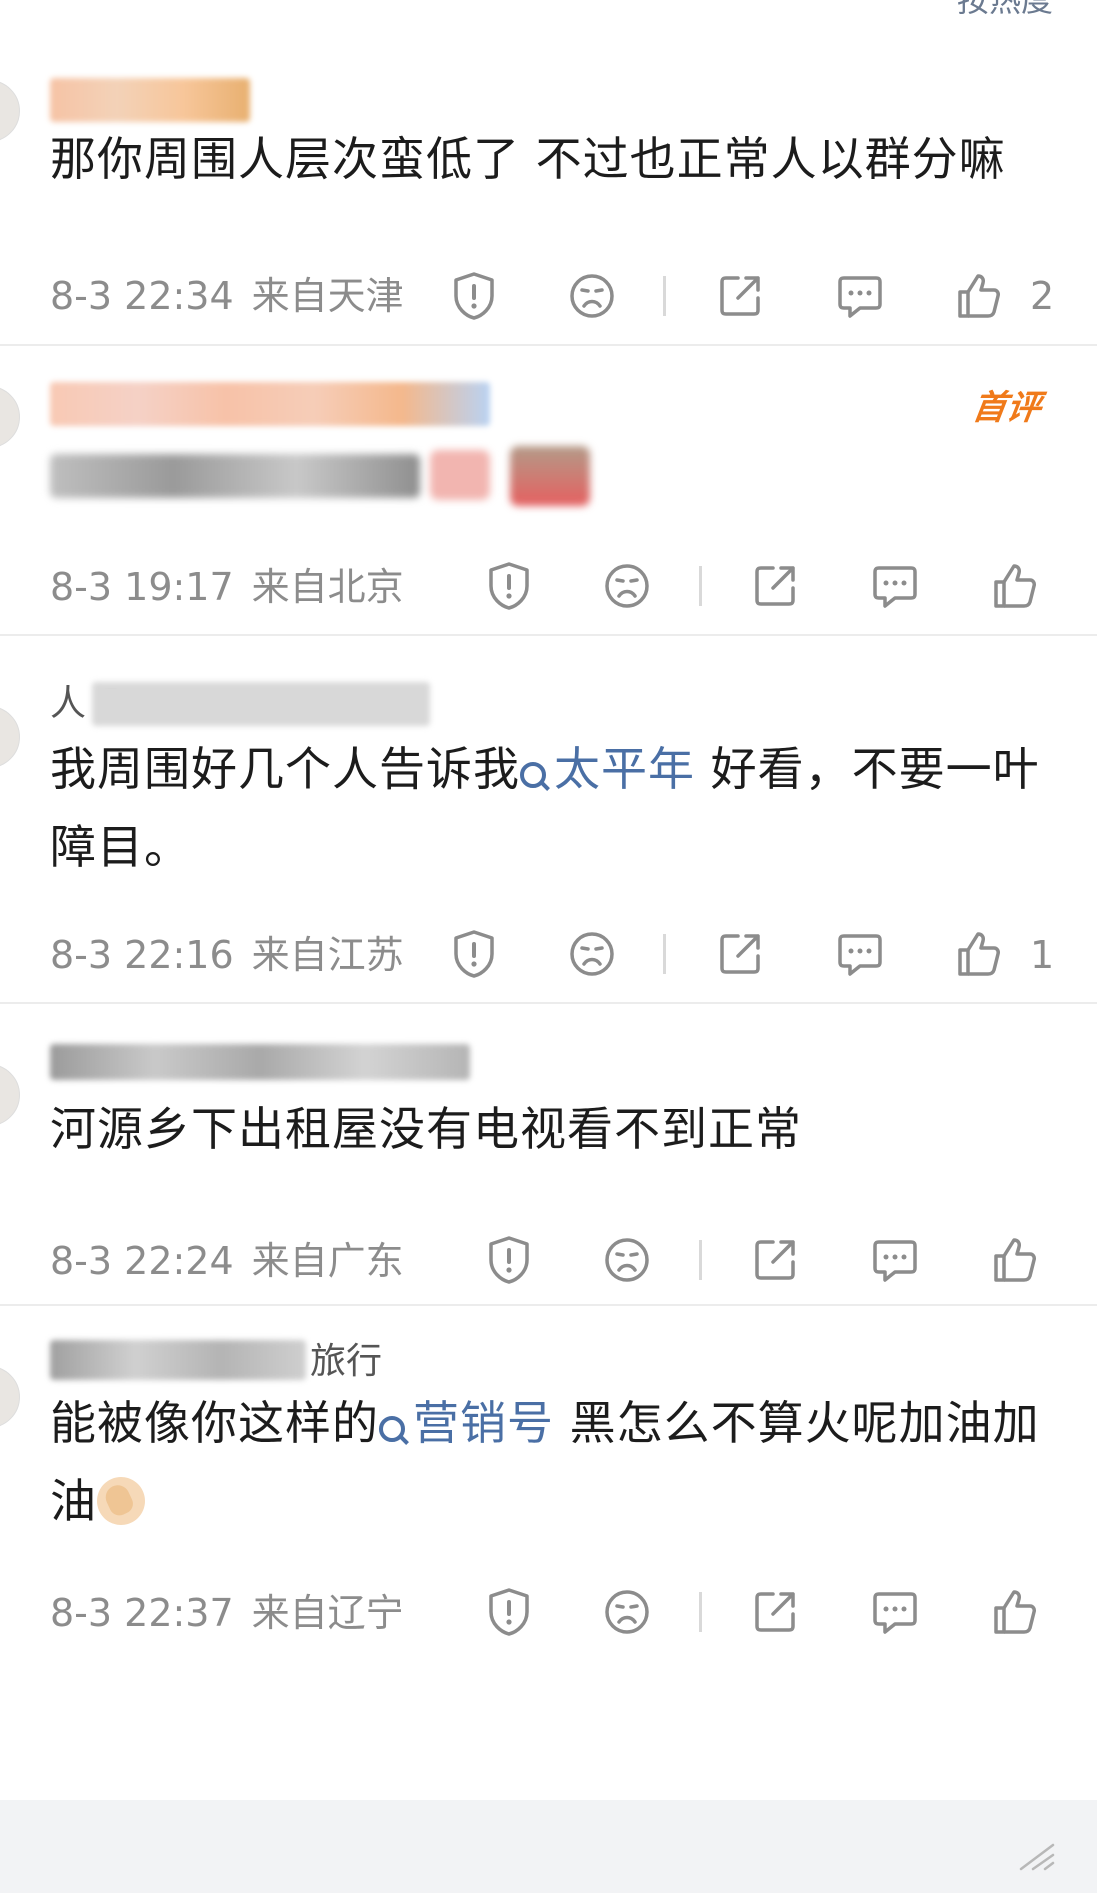  Describe the element at coordinates (285, 769) in the screenshot. I see `comment-text-before: 我周围好几个人告诉我` at that location.